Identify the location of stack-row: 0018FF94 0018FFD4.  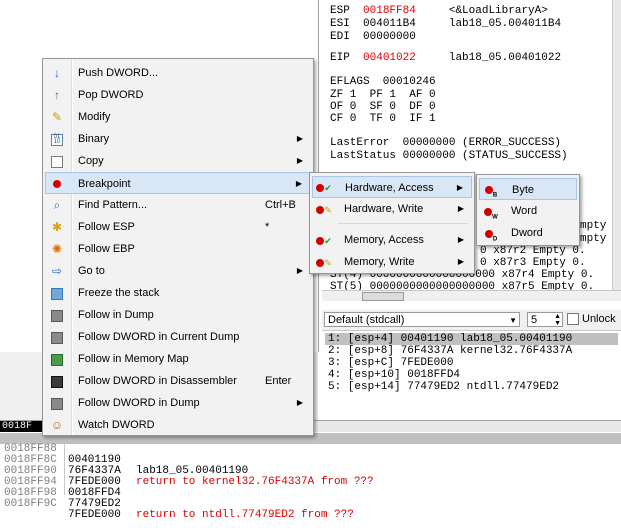
(310, 482).